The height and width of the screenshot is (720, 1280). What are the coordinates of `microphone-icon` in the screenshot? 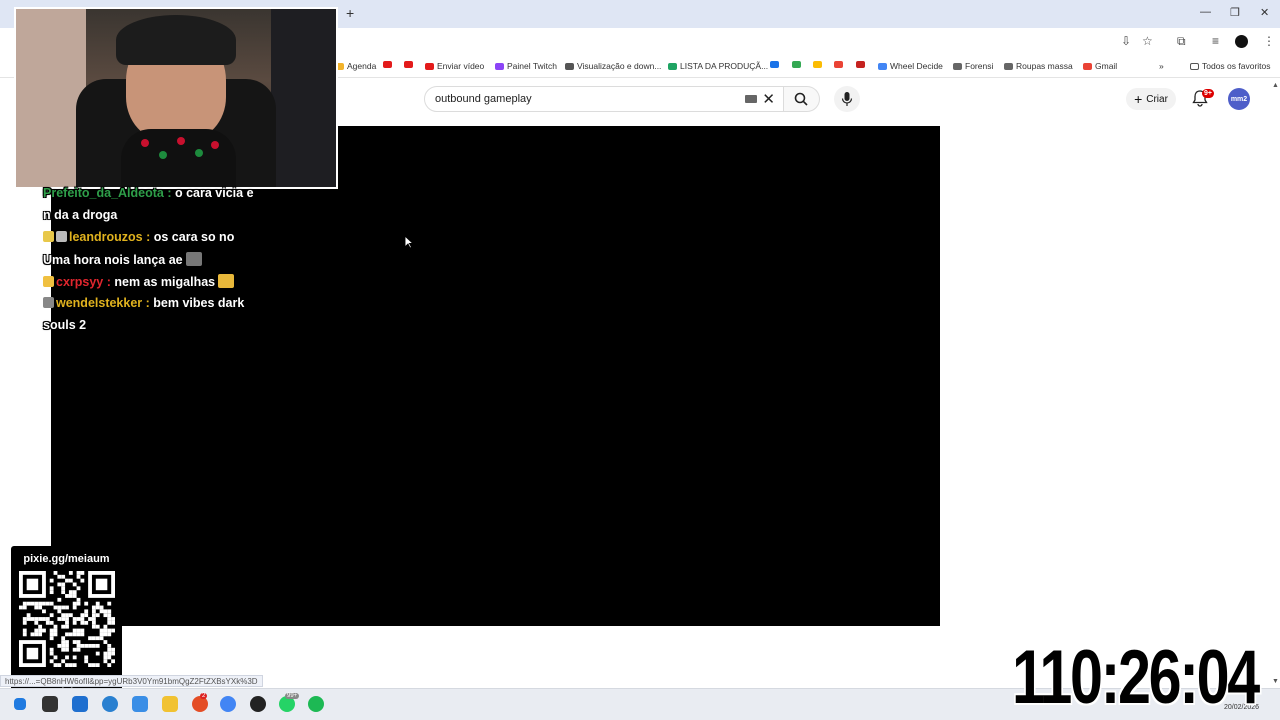 It's located at (847, 99).